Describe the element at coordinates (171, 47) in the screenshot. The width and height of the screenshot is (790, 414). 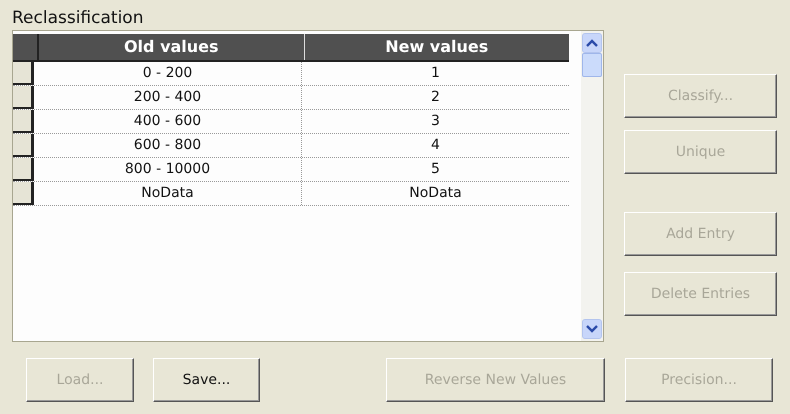
I see `column-header: Old values` at that location.